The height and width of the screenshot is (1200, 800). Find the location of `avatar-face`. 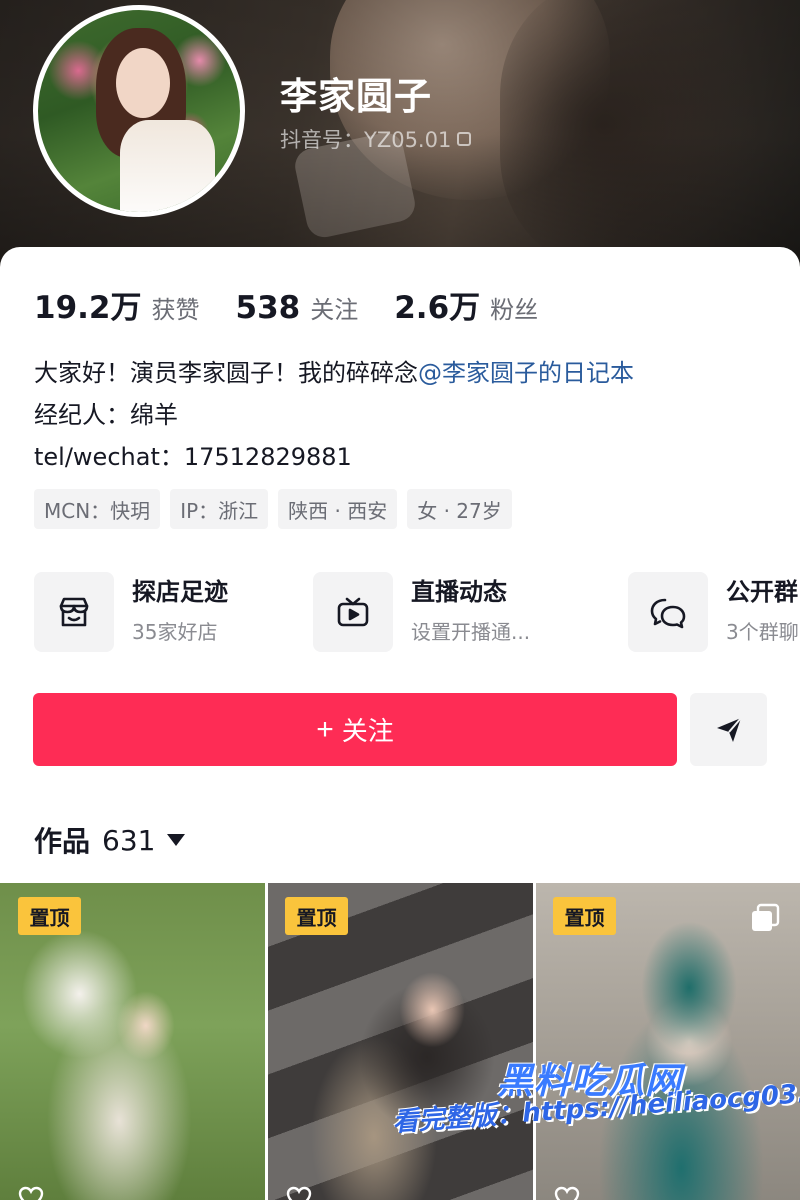

avatar-face is located at coordinates (143, 83).